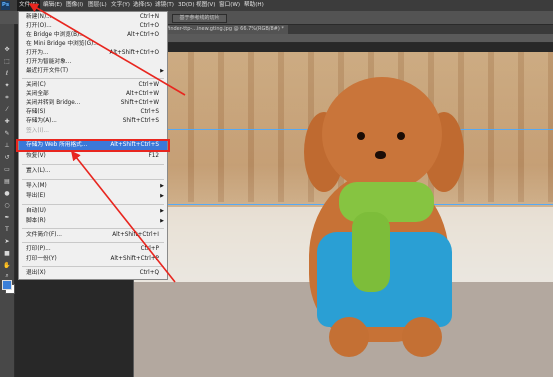 This screenshot has width=553, height=377. I want to click on annotation-arrow-to-file-menu, so click(107, 49).